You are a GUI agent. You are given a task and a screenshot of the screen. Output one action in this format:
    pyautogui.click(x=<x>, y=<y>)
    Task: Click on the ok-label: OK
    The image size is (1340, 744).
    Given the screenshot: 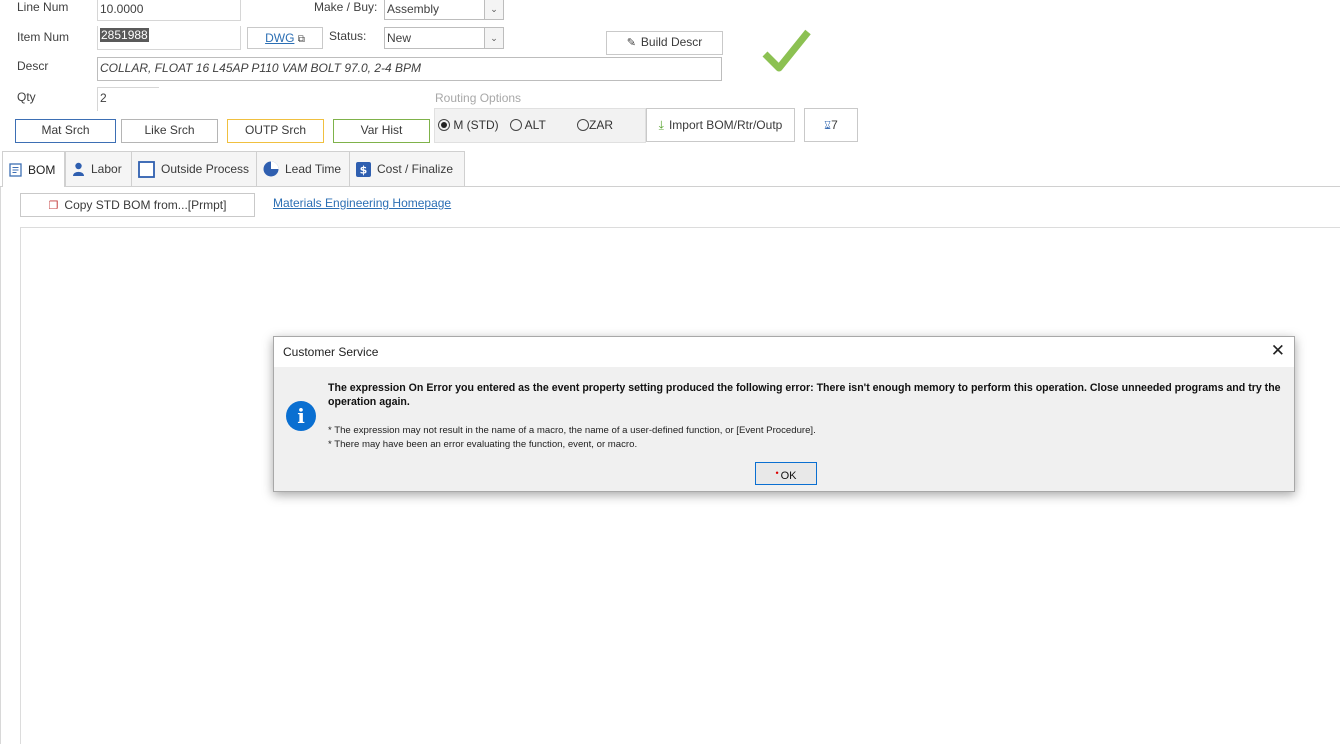 What is the action you would take?
    pyautogui.click(x=788, y=476)
    